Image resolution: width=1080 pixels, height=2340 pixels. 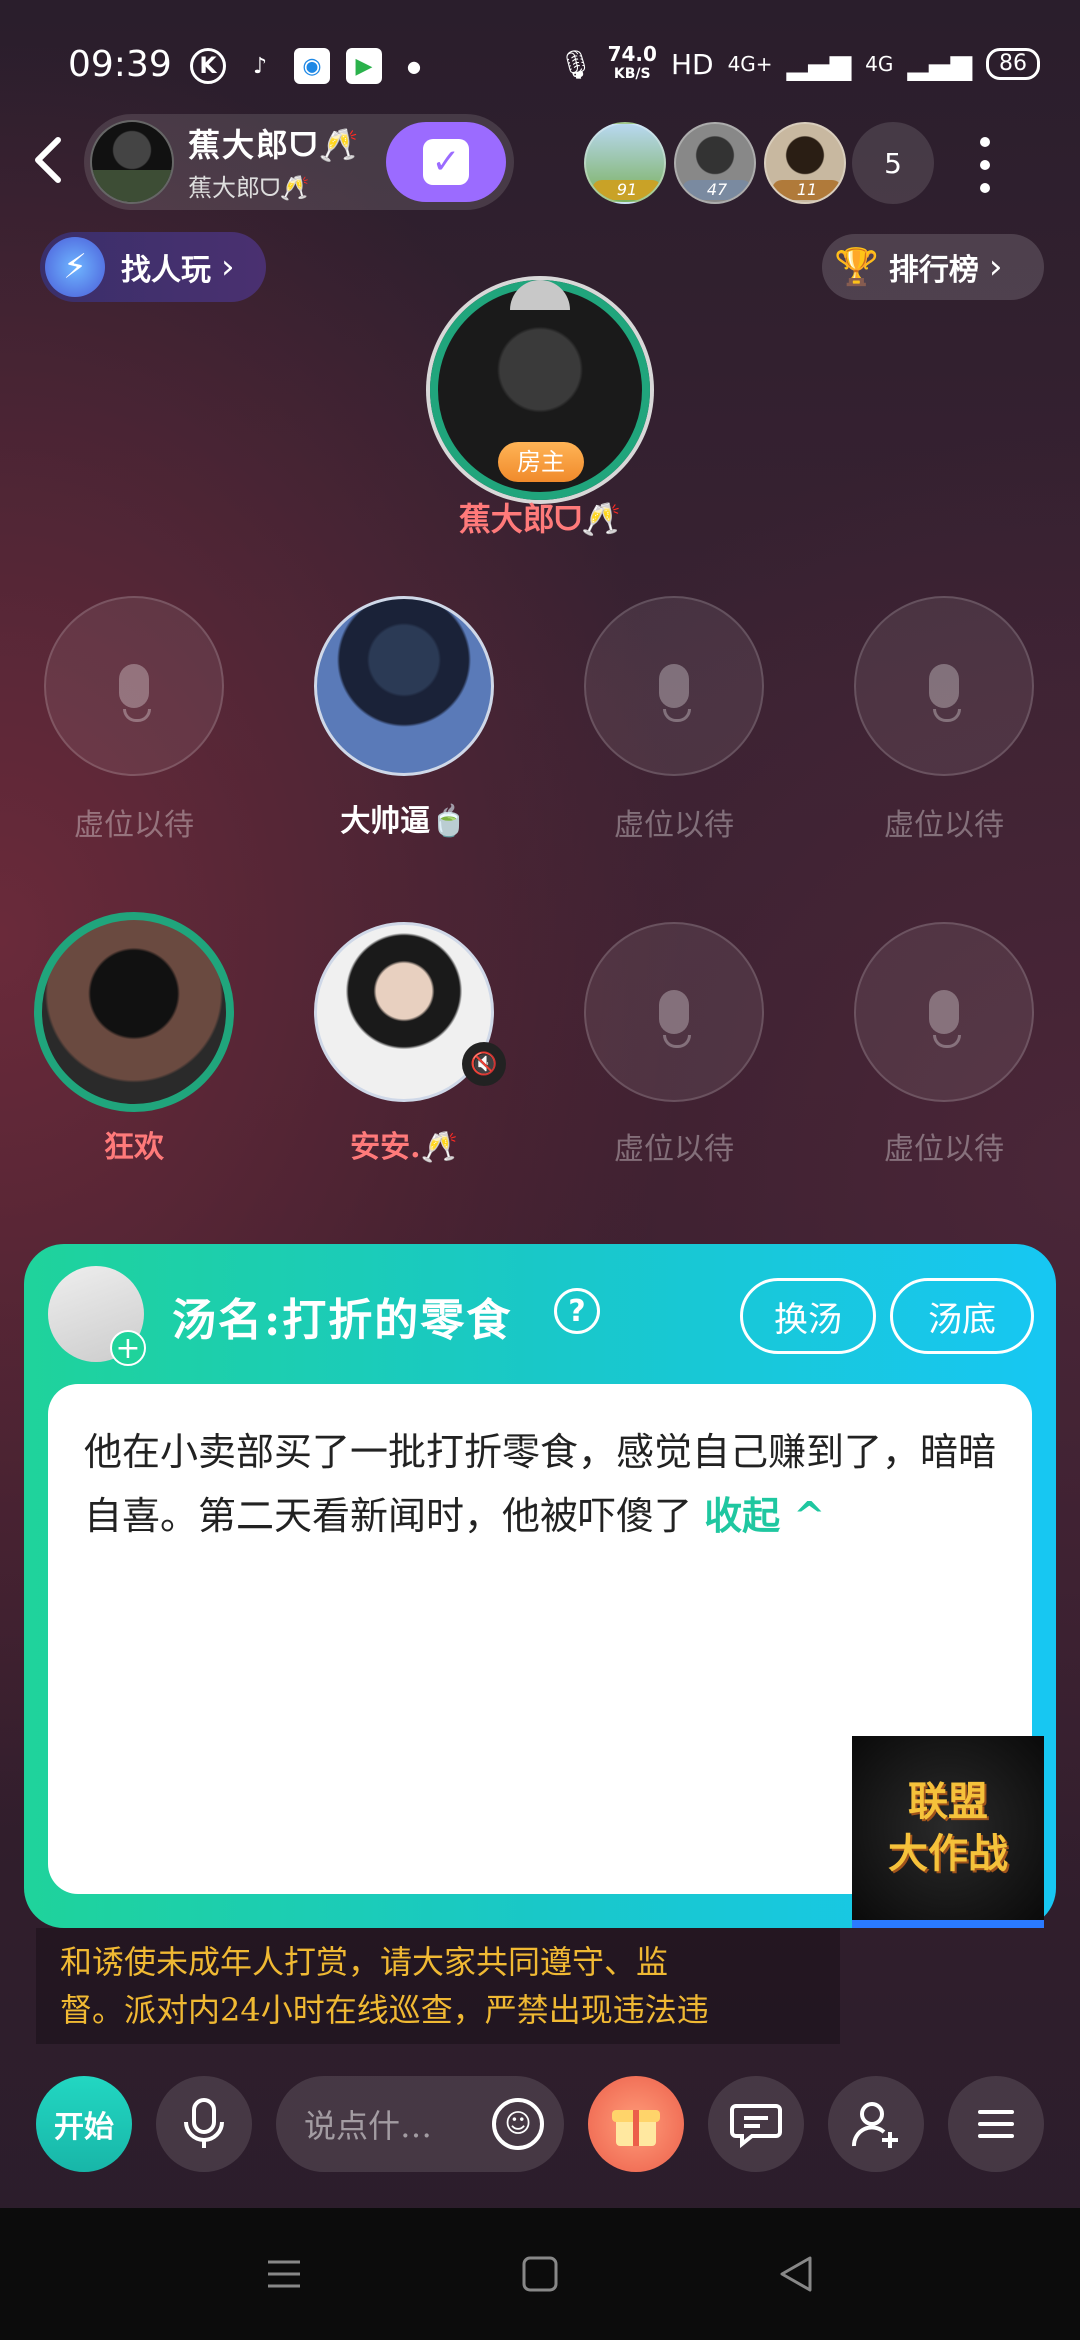 I want to click on seat-avatar-dashuaibi, so click(x=404, y=686).